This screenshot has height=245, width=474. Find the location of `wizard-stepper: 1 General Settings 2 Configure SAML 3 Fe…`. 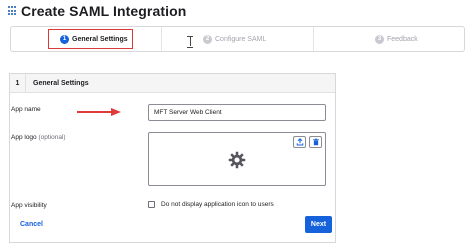

wizard-stepper: 1 General Settings 2 Configure SAML 3 Fe… is located at coordinates (237, 39).